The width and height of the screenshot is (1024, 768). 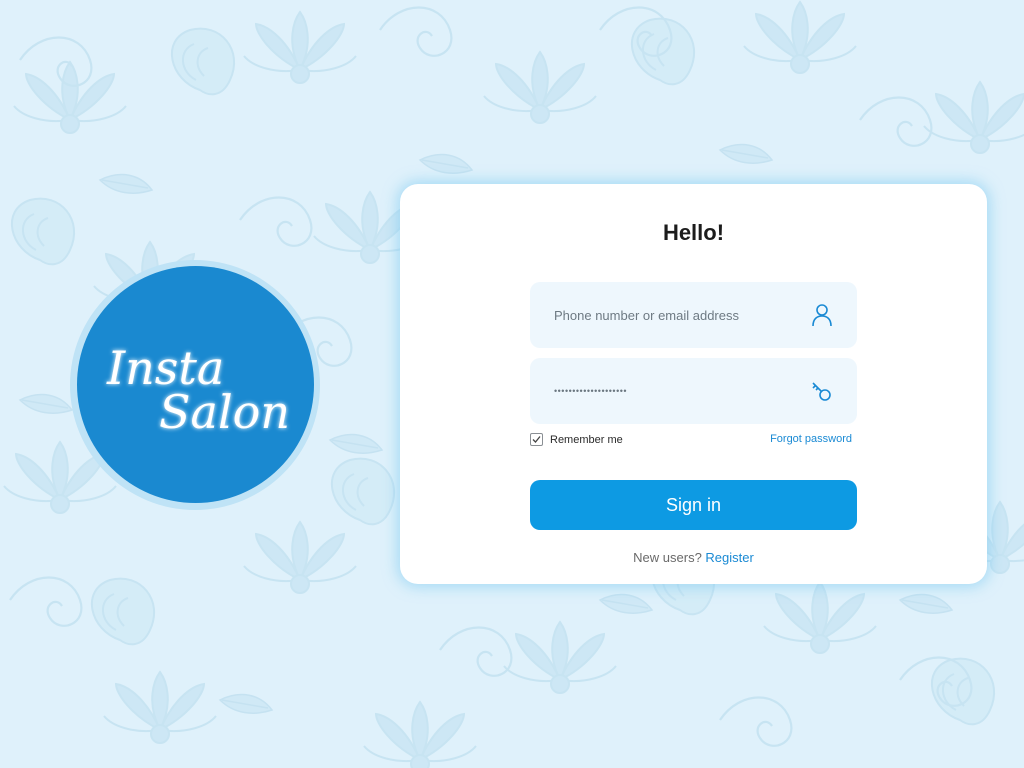 What do you see at coordinates (822, 315) in the screenshot?
I see `user-icon` at bounding box center [822, 315].